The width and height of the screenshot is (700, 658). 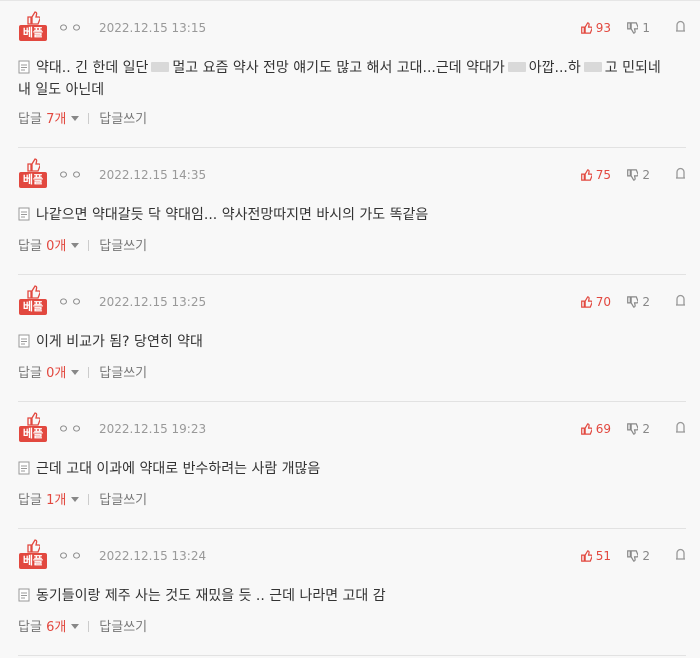 I want to click on comment-date: 2022.12.15 13:24, so click(x=153, y=556).